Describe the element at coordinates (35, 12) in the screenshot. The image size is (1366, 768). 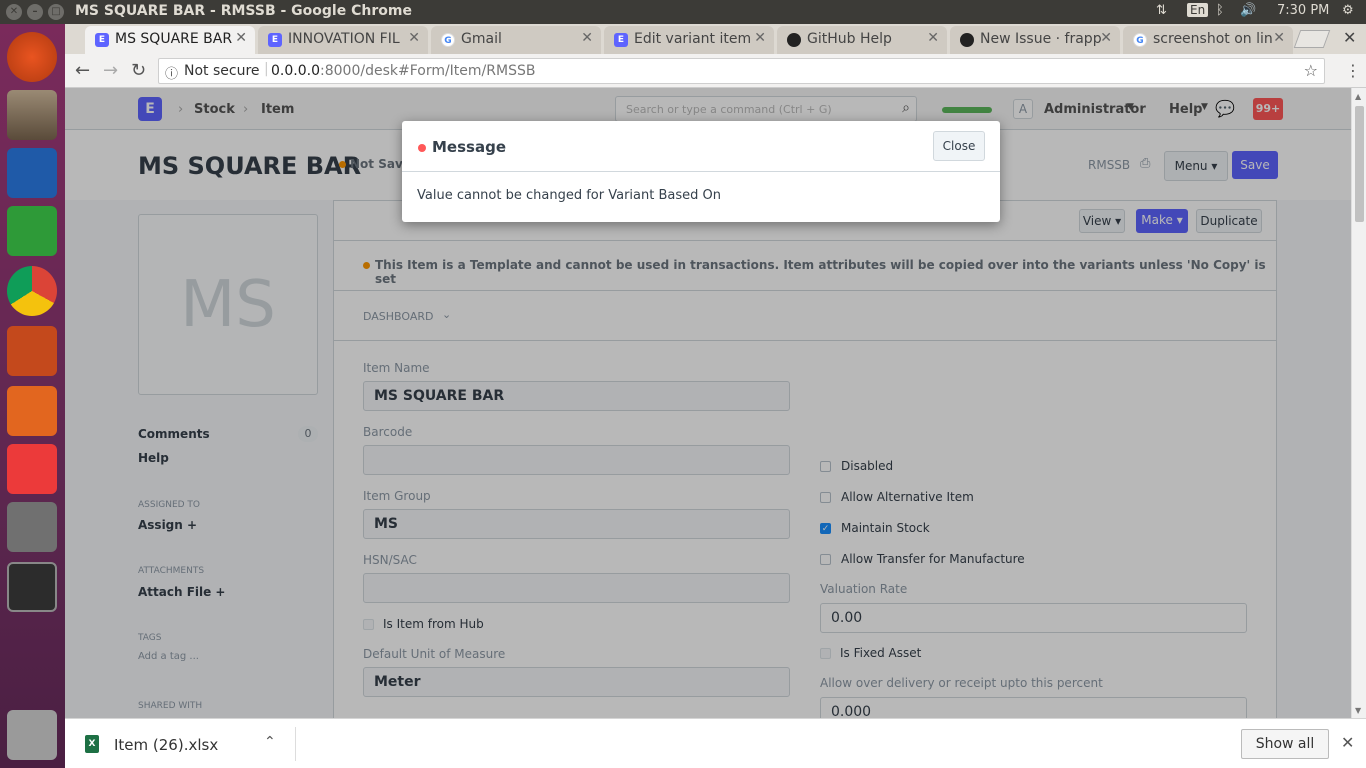
I see `minimize-window-button: –` at that location.